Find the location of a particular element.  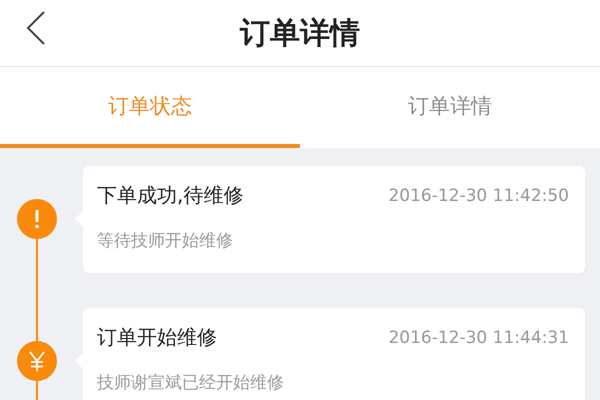

status-description: 等待技师开始维修 is located at coordinates (165, 241).